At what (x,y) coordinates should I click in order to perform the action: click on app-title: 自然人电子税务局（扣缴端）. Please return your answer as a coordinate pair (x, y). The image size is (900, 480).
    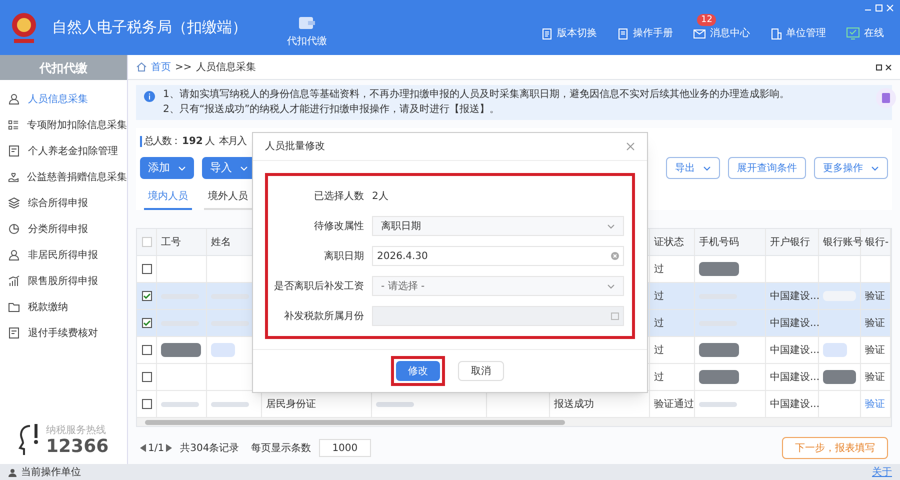
    Looking at the image, I should click on (149, 27).